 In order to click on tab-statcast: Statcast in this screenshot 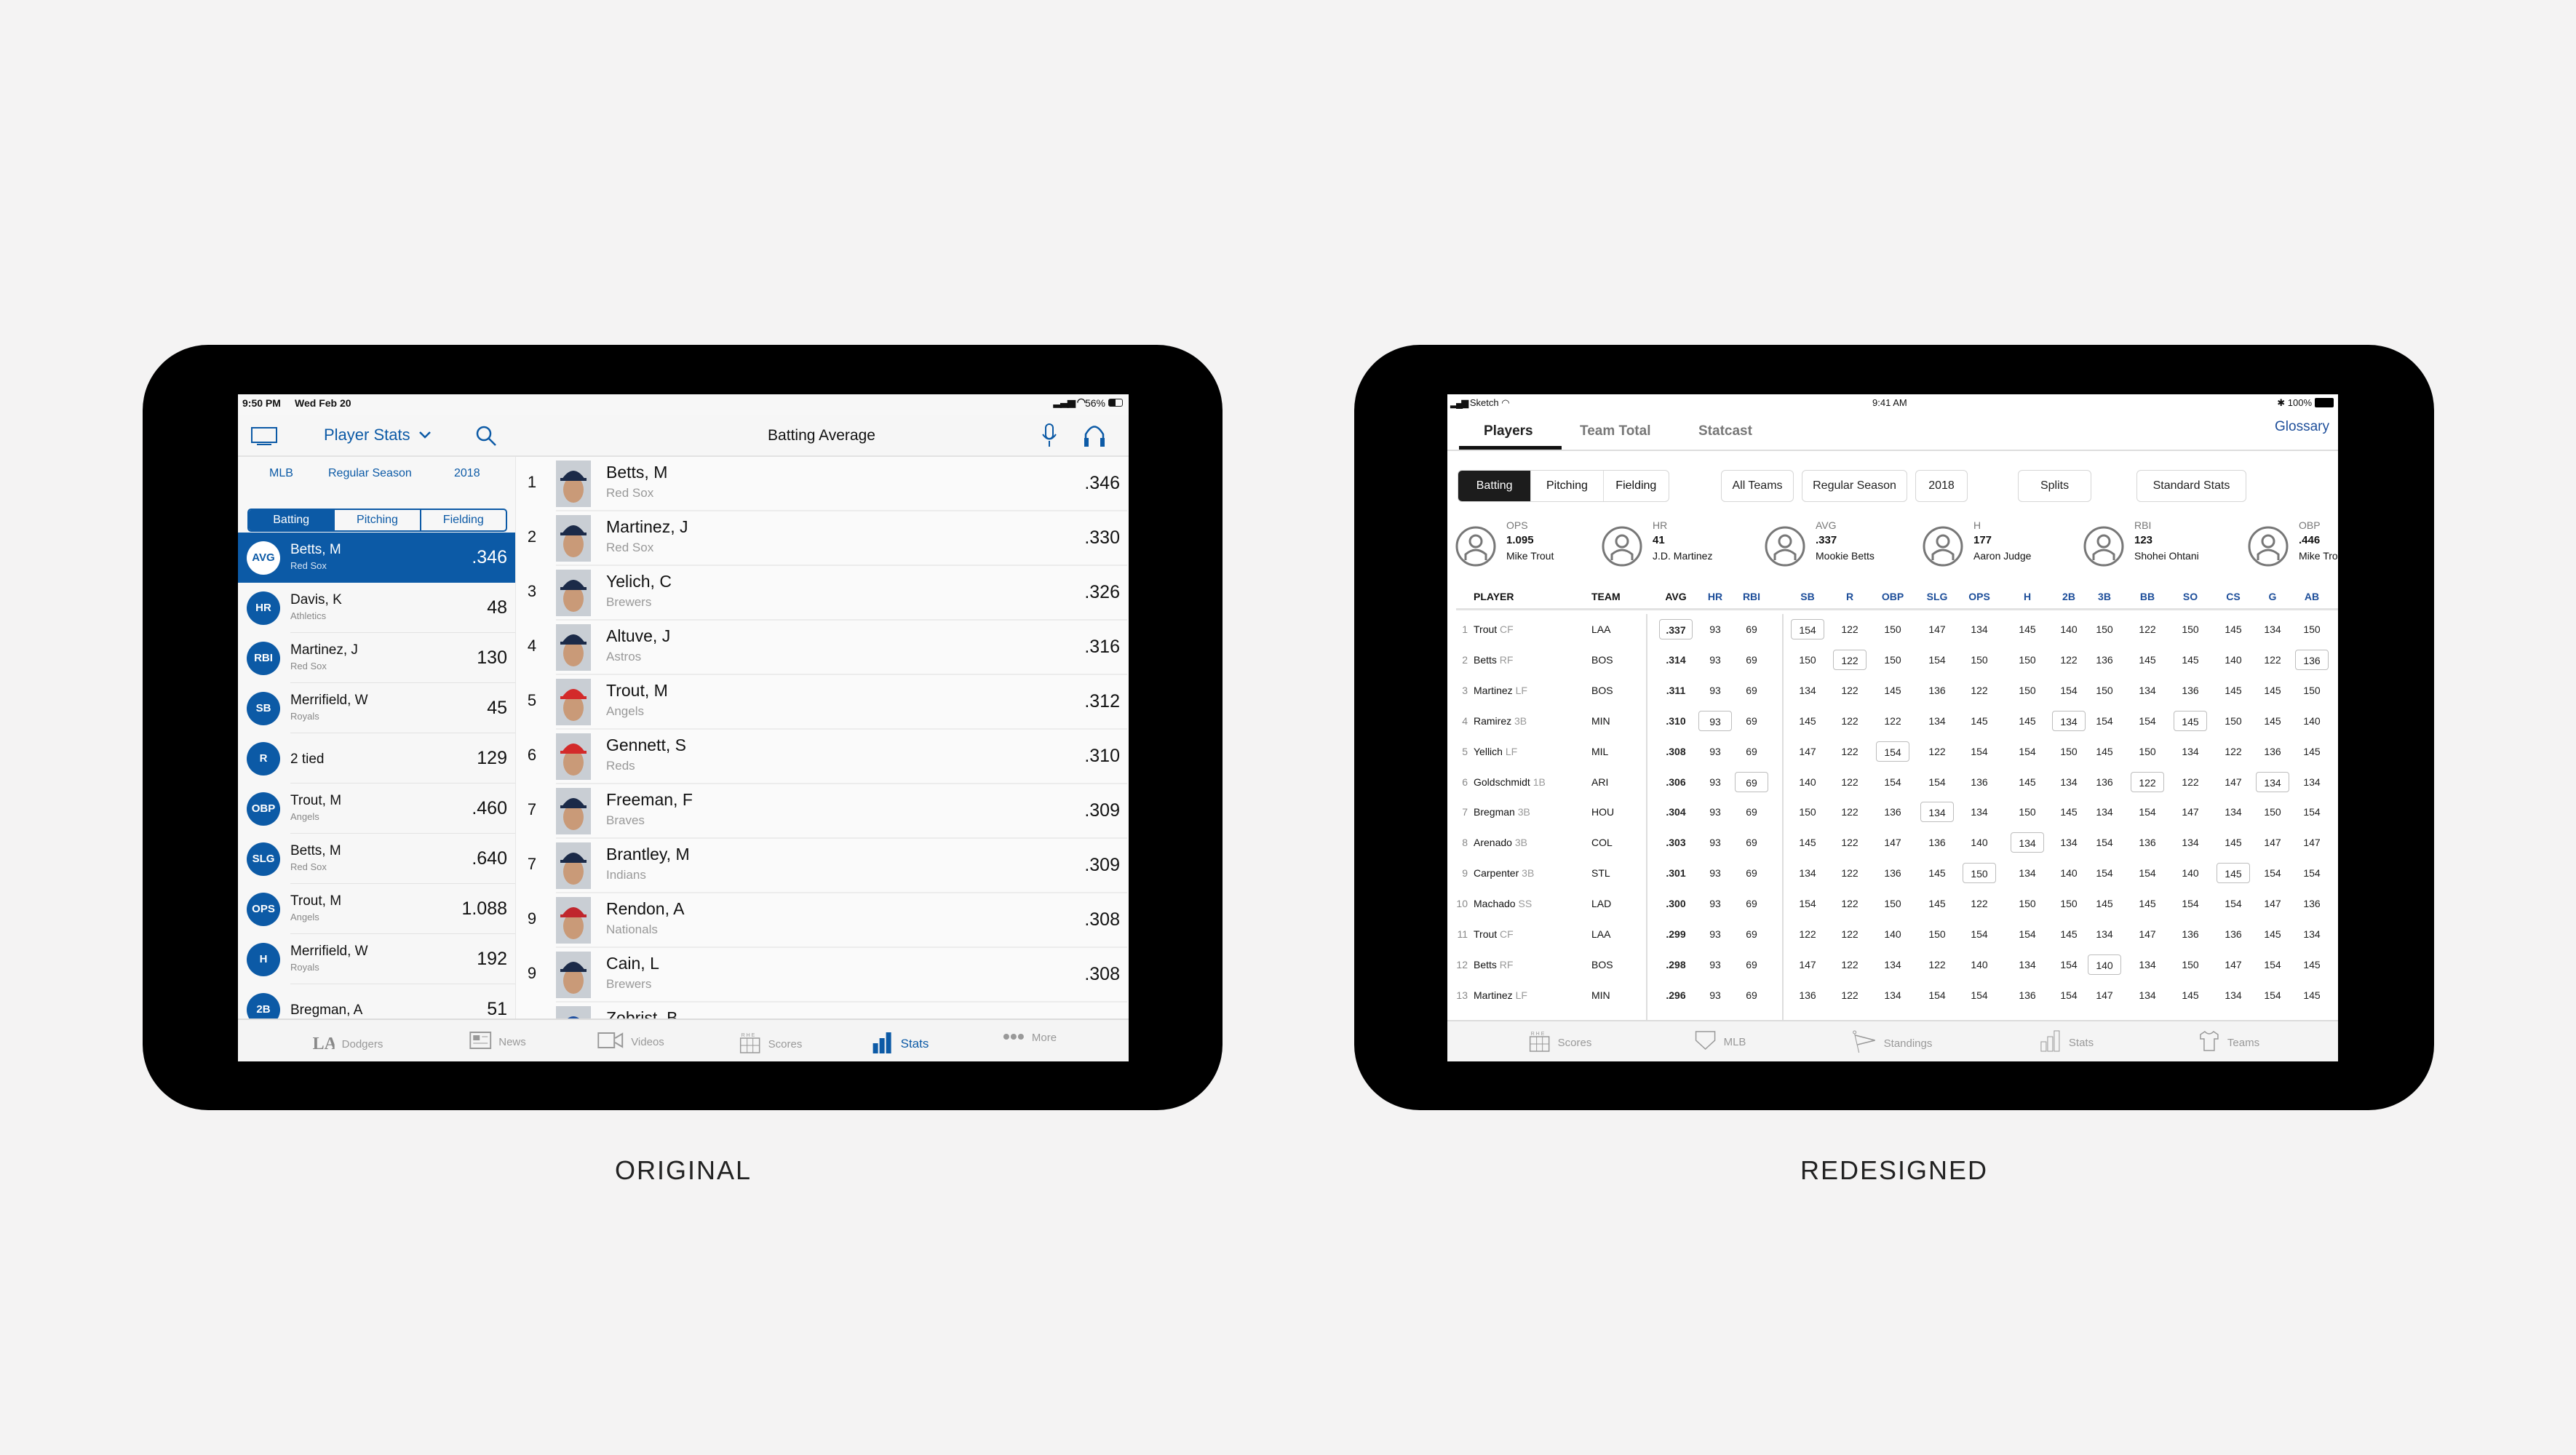, I will do `click(1725, 431)`.